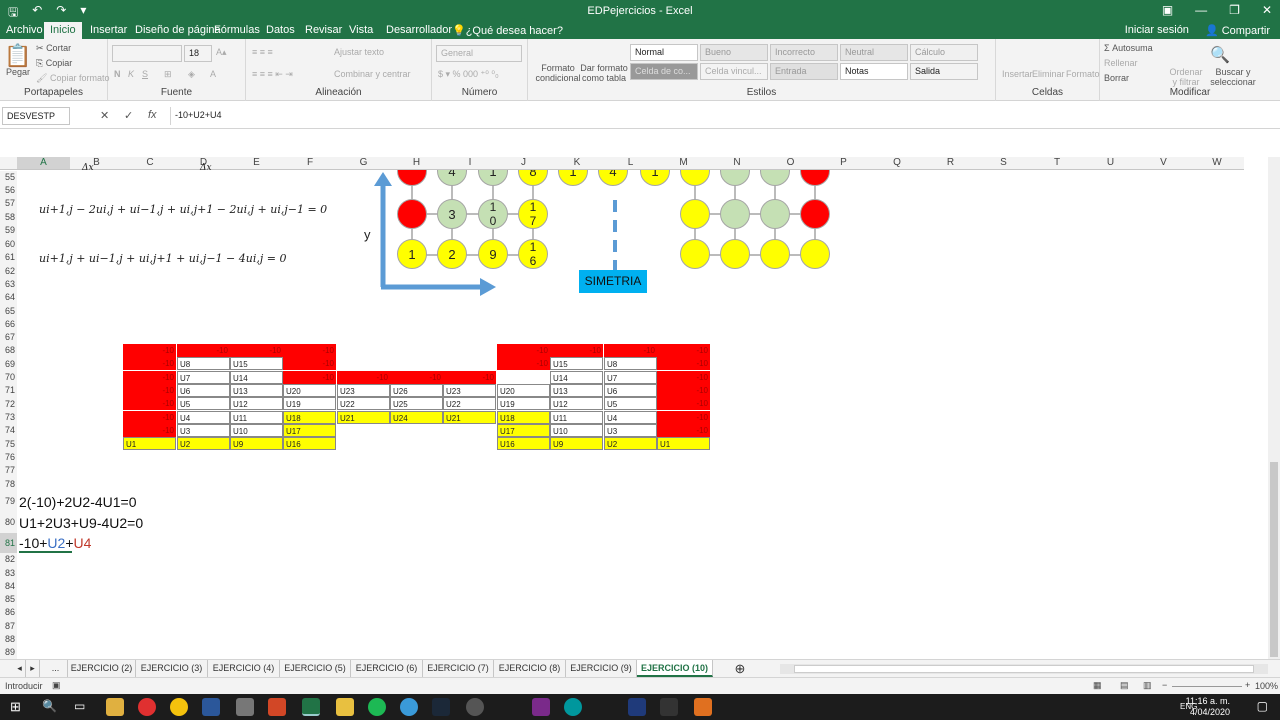 This screenshot has width=1280, height=720. Describe the element at coordinates (377, 707) in the screenshot. I see `spotify-icon` at that location.